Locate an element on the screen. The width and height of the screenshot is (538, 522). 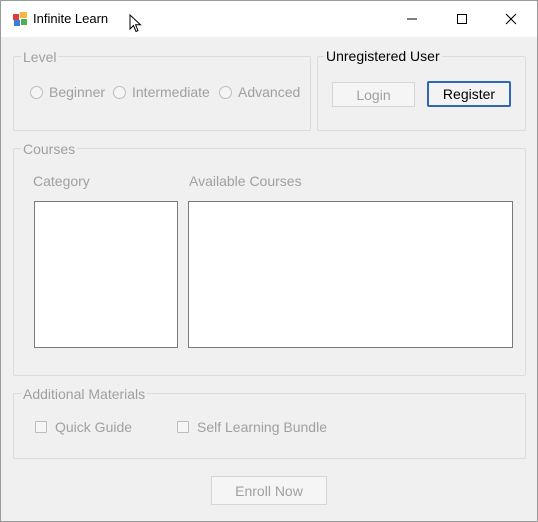
maximize-button is located at coordinates (462, 19).